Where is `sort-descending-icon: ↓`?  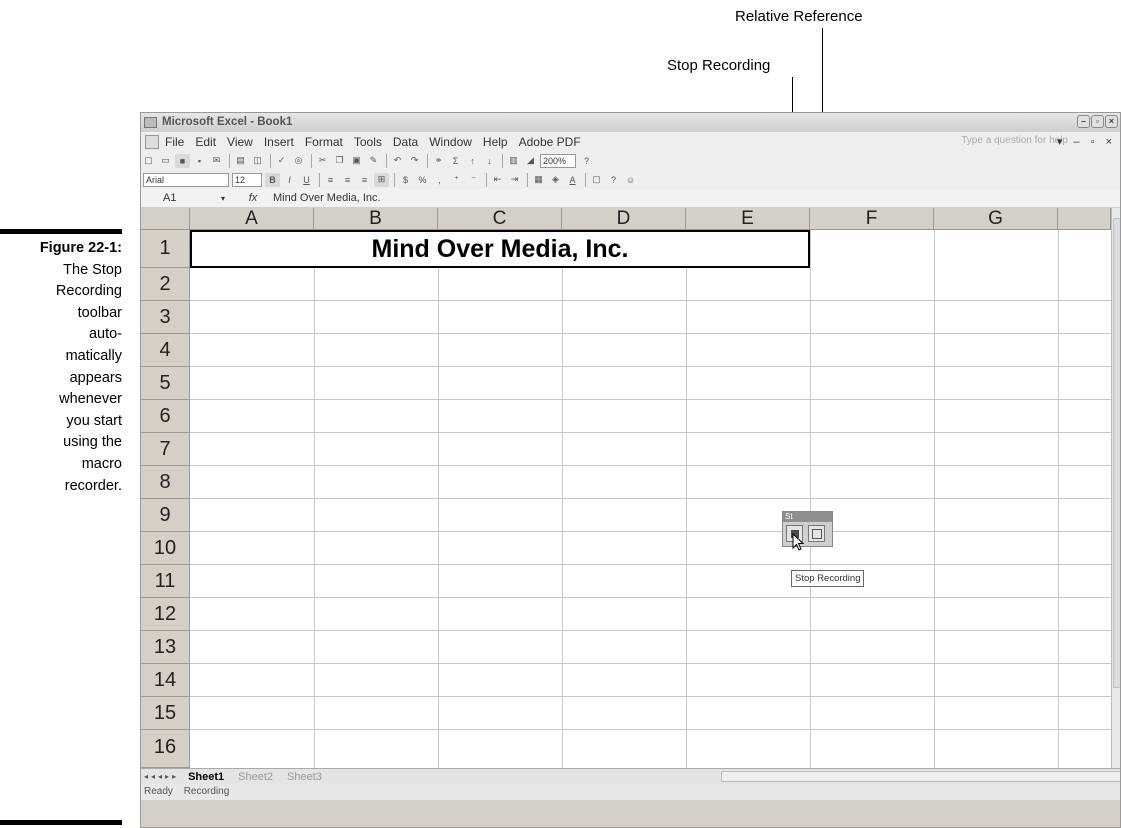 sort-descending-icon: ↓ is located at coordinates (489, 161).